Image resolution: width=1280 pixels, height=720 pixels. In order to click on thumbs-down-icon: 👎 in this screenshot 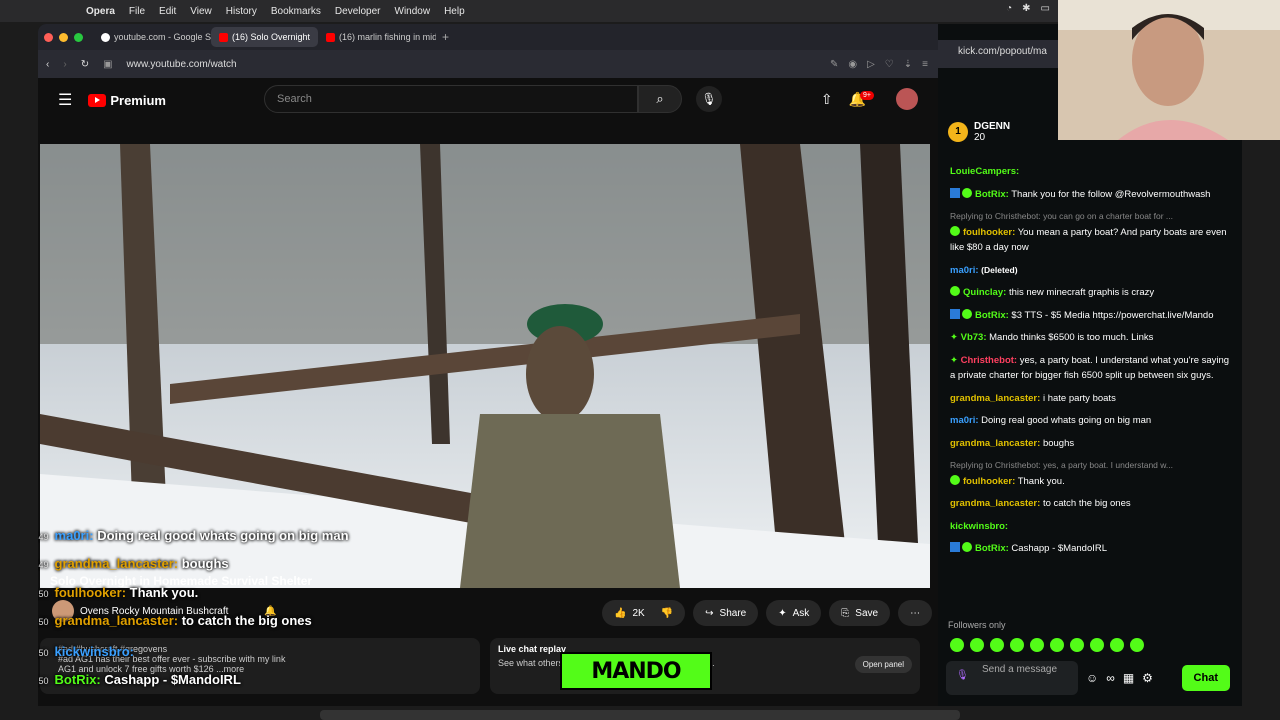, I will do `click(667, 613)`.